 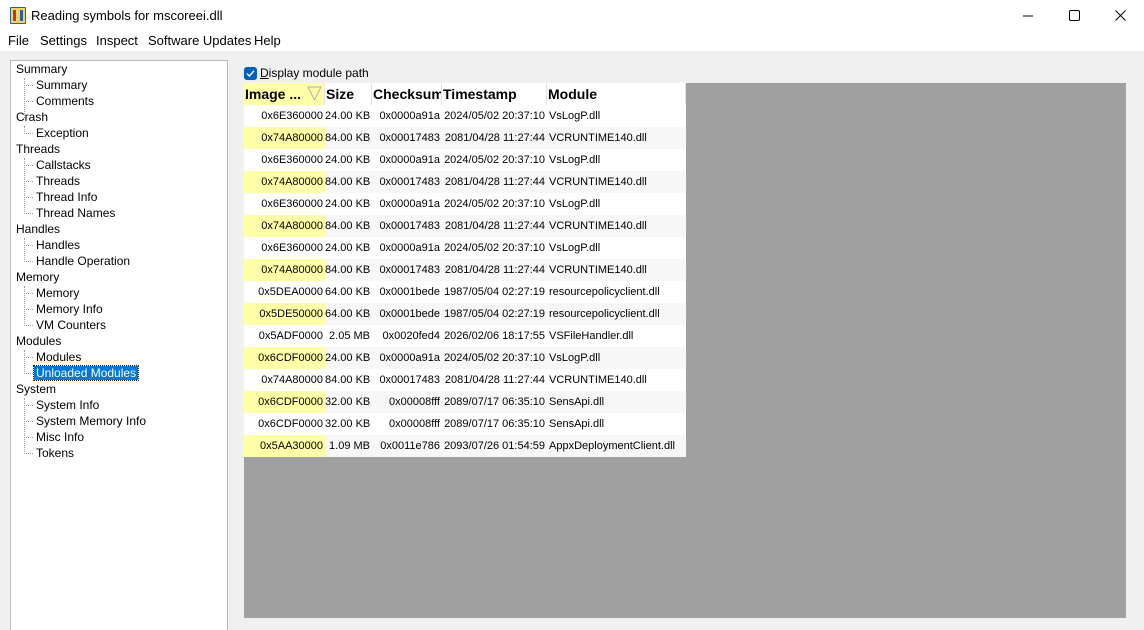 What do you see at coordinates (616, 94) in the screenshot?
I see `column-header-module: Module` at bounding box center [616, 94].